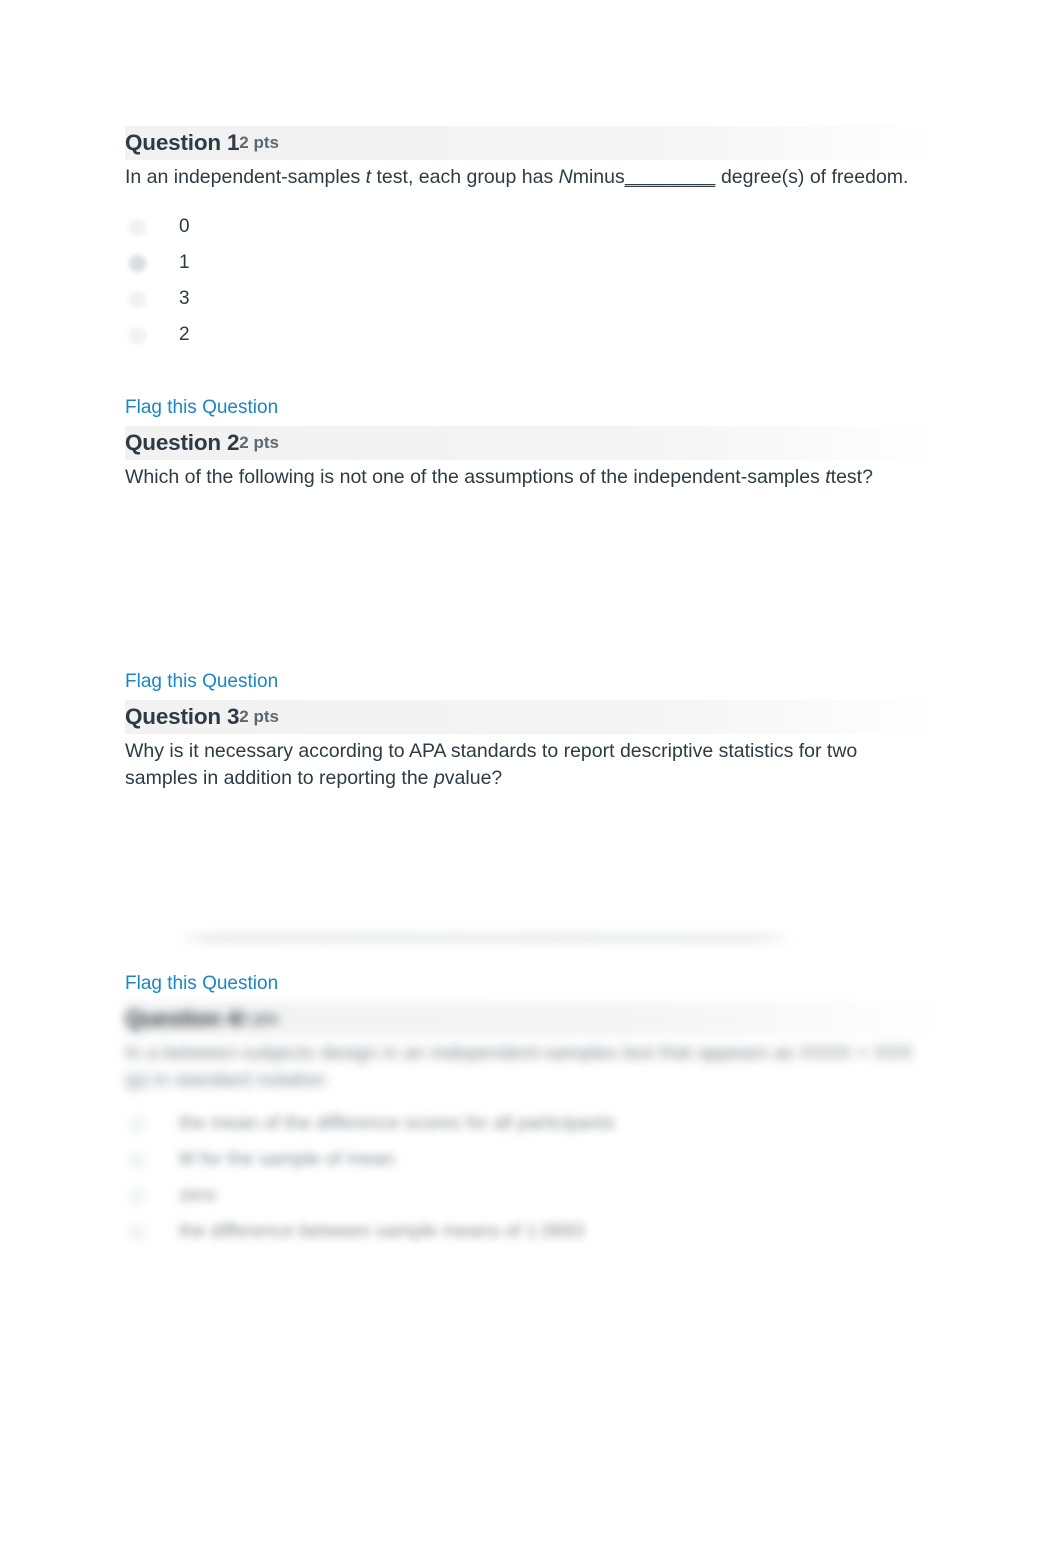 The height and width of the screenshot is (1556, 1062). I want to click on option-row: zero, so click(532, 1196).